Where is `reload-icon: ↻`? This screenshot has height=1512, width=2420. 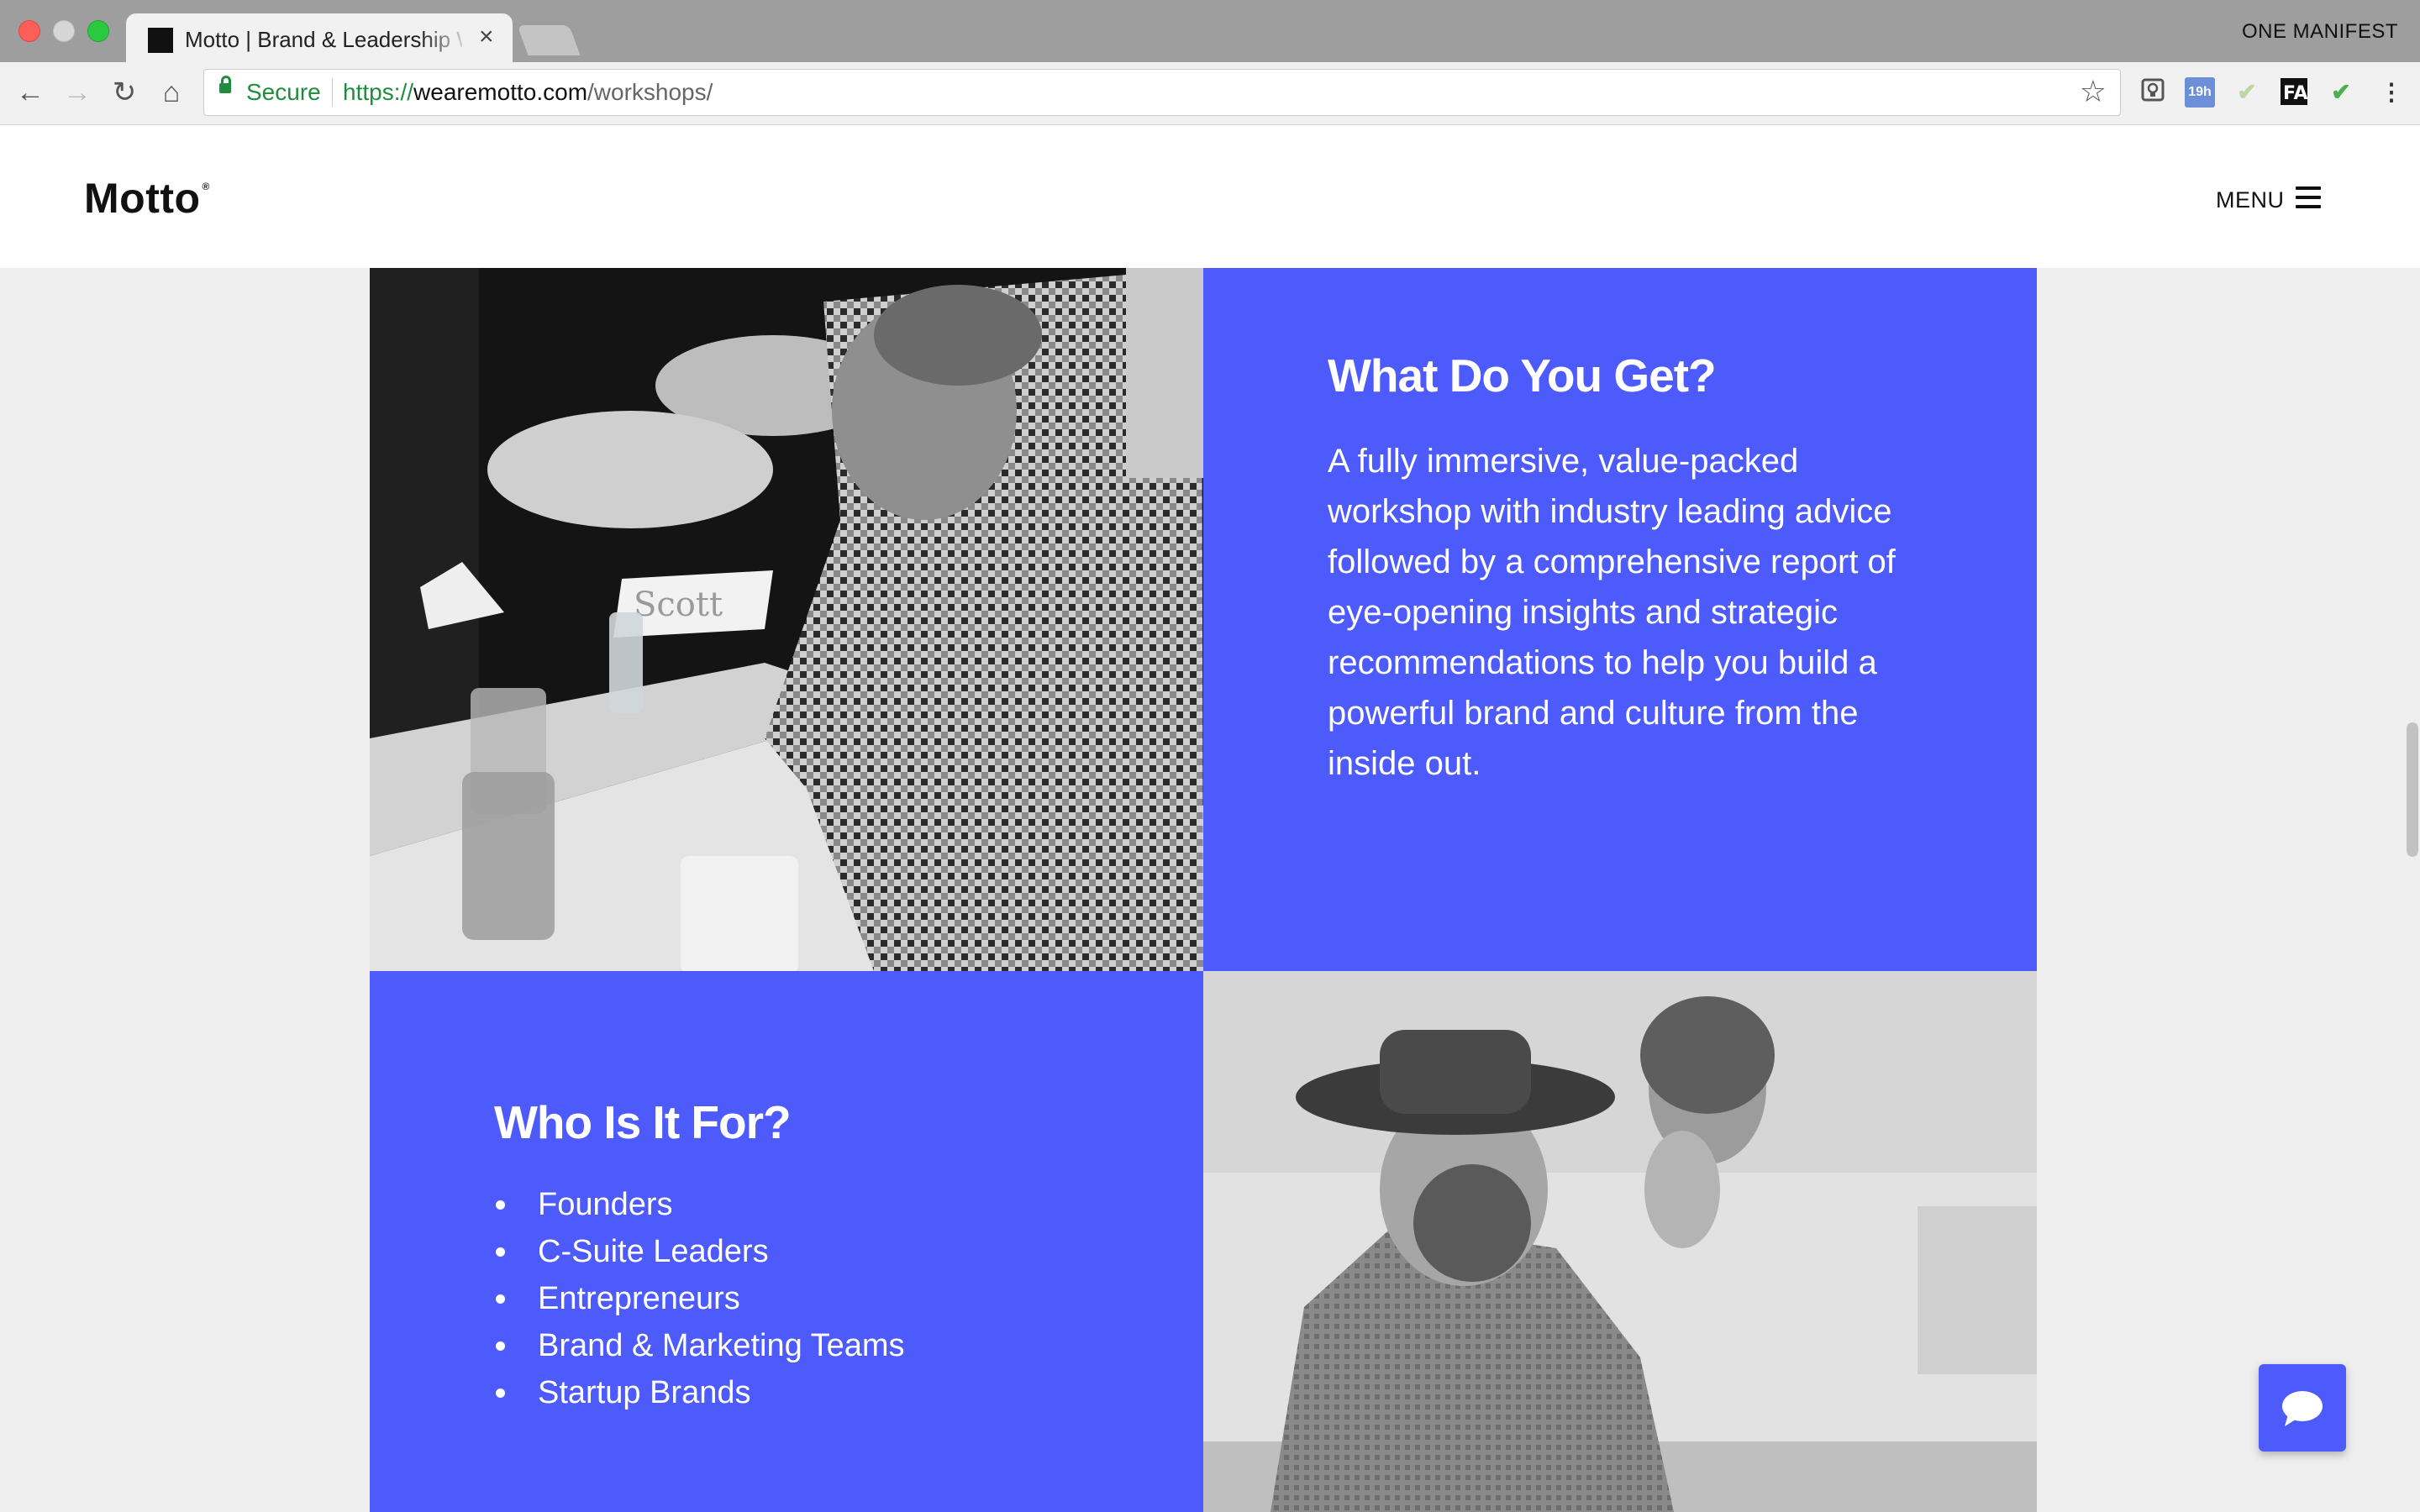 reload-icon: ↻ is located at coordinates (124, 92).